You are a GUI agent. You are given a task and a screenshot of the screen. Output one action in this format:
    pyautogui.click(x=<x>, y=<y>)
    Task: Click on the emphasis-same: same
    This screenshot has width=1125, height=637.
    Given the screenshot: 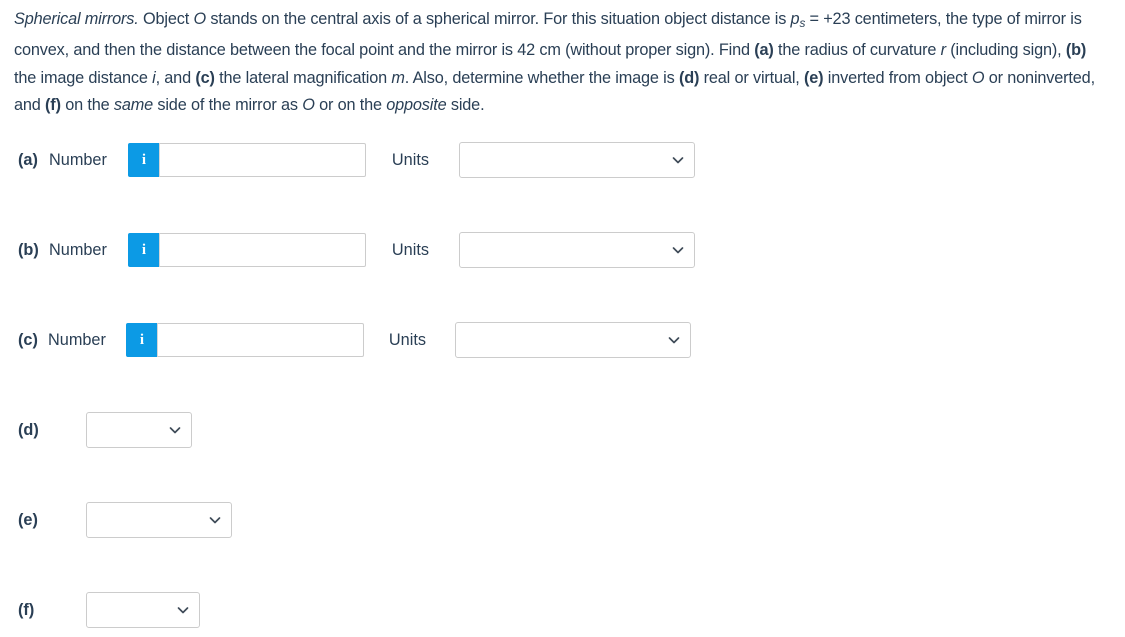 What is the action you would take?
    pyautogui.click(x=133, y=105)
    